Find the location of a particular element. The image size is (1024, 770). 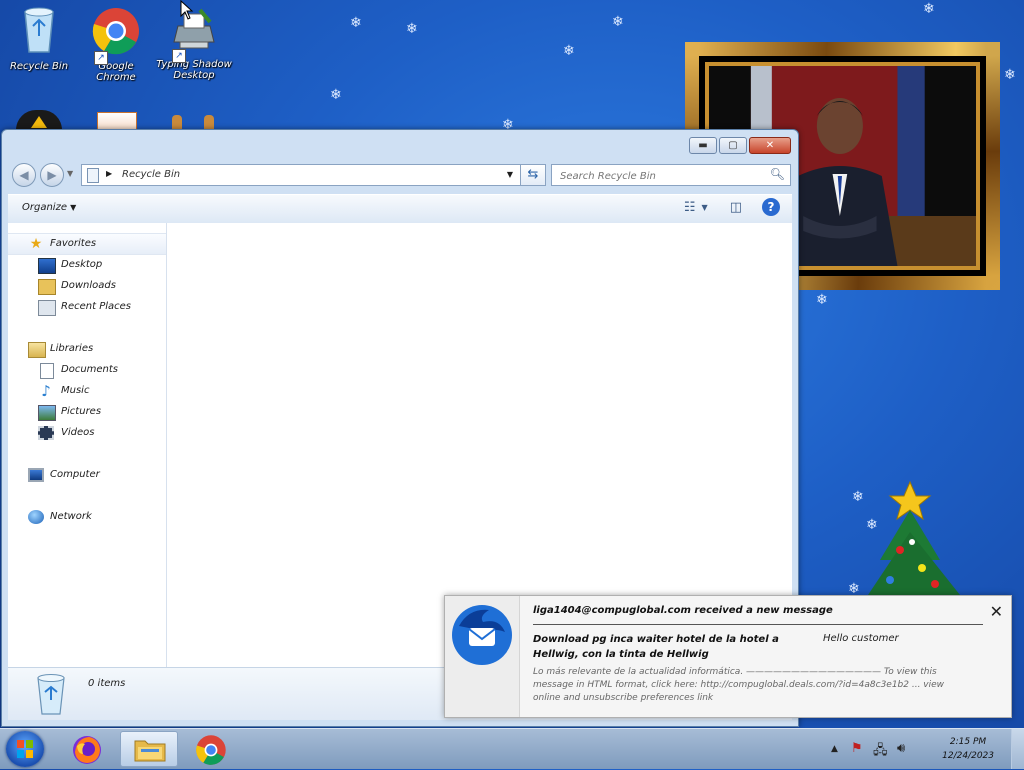

organize-button: Organize ▼ is located at coordinates (49, 207).